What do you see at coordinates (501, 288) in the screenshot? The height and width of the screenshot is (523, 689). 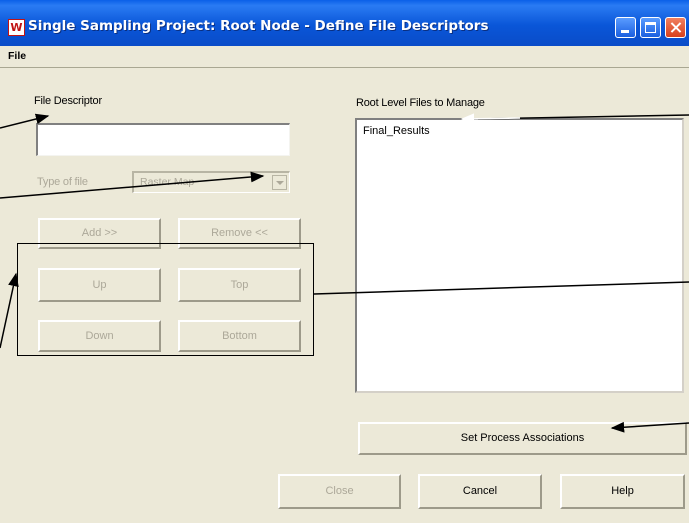 I see `callout-line-ordering-box` at bounding box center [501, 288].